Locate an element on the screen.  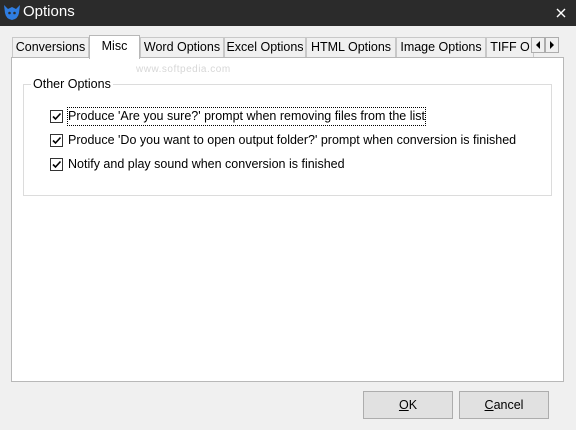
cancel-button: Cancel is located at coordinates (504, 405).